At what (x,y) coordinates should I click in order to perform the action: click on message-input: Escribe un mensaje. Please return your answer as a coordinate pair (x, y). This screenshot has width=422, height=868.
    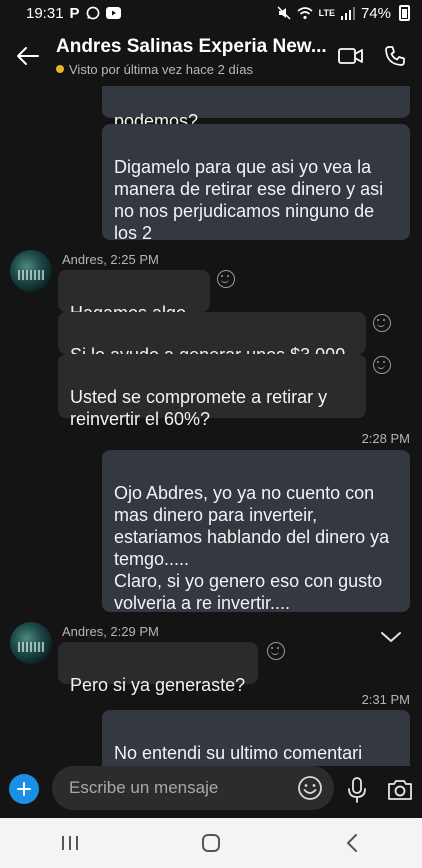
    Looking at the image, I should click on (193, 788).